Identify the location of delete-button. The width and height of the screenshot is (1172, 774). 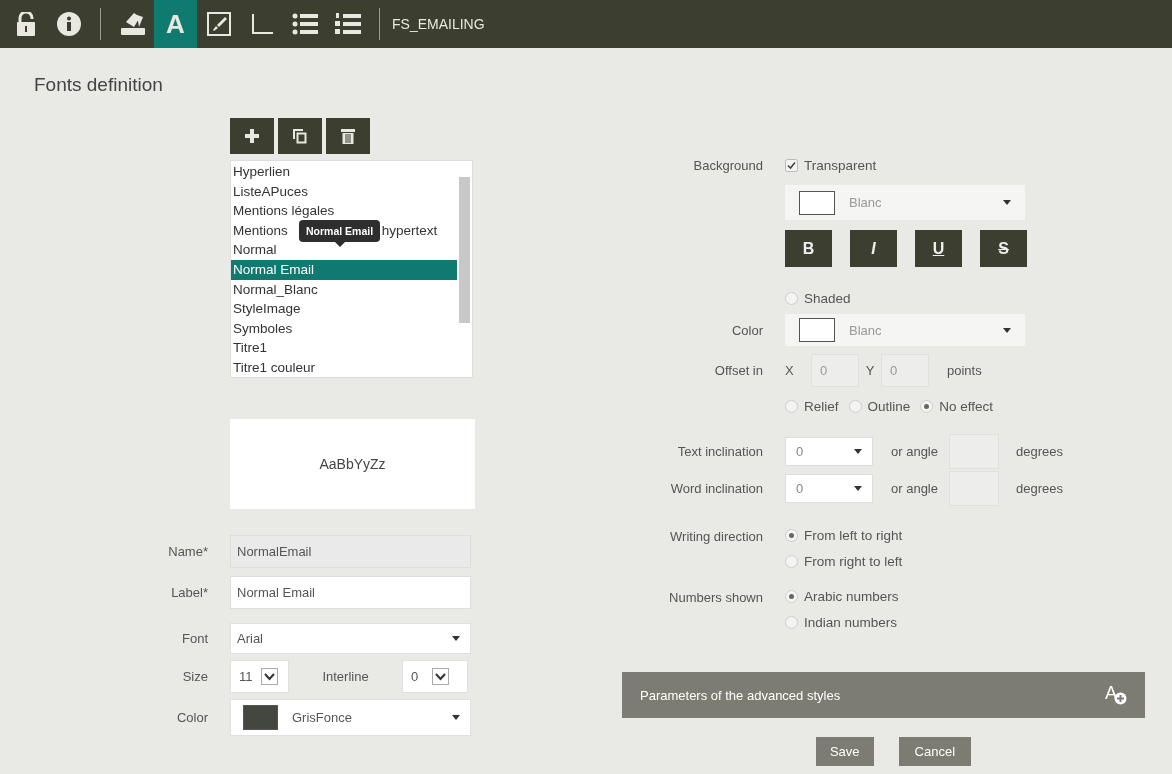
(348, 136).